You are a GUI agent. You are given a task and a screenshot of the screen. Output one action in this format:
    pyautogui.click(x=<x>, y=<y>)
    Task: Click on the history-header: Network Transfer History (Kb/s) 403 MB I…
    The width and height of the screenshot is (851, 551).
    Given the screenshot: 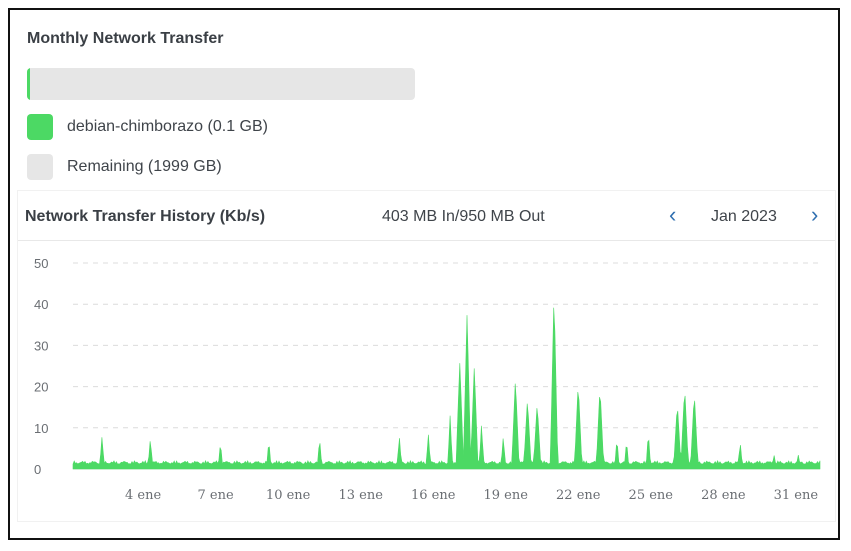 What is the action you would take?
    pyautogui.click(x=426, y=216)
    